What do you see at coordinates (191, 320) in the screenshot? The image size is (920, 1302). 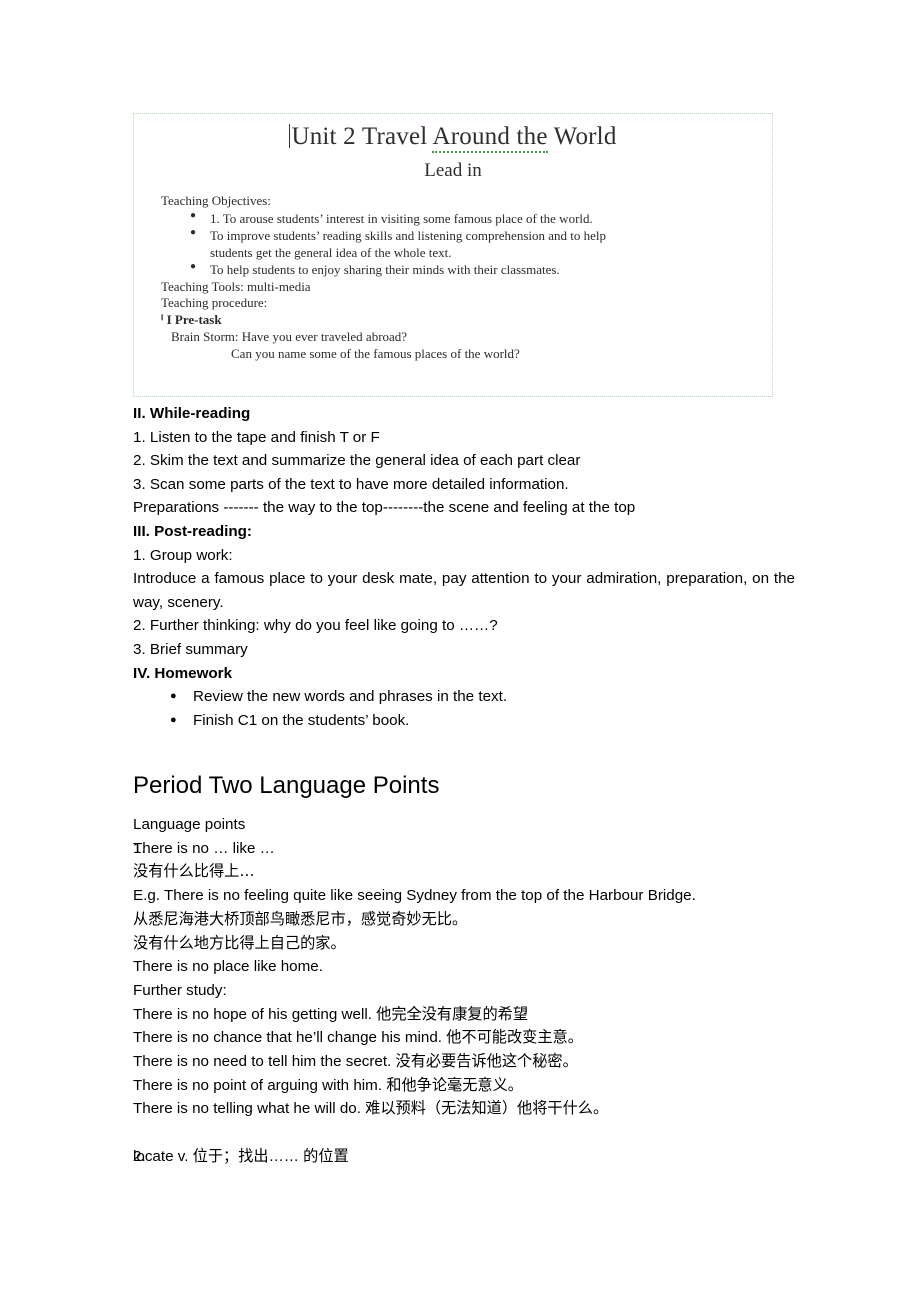 I see `embedded-pretask-heading: ⁱ I Pre-task` at bounding box center [191, 320].